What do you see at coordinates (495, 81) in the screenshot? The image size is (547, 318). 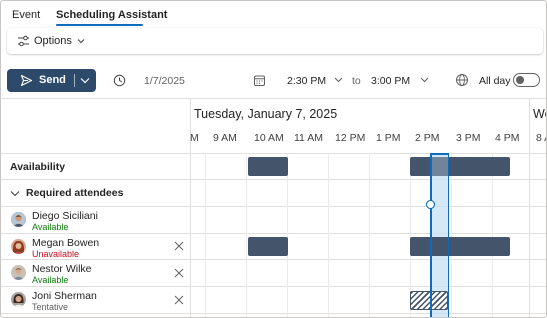 I see `all-day-label: All day` at bounding box center [495, 81].